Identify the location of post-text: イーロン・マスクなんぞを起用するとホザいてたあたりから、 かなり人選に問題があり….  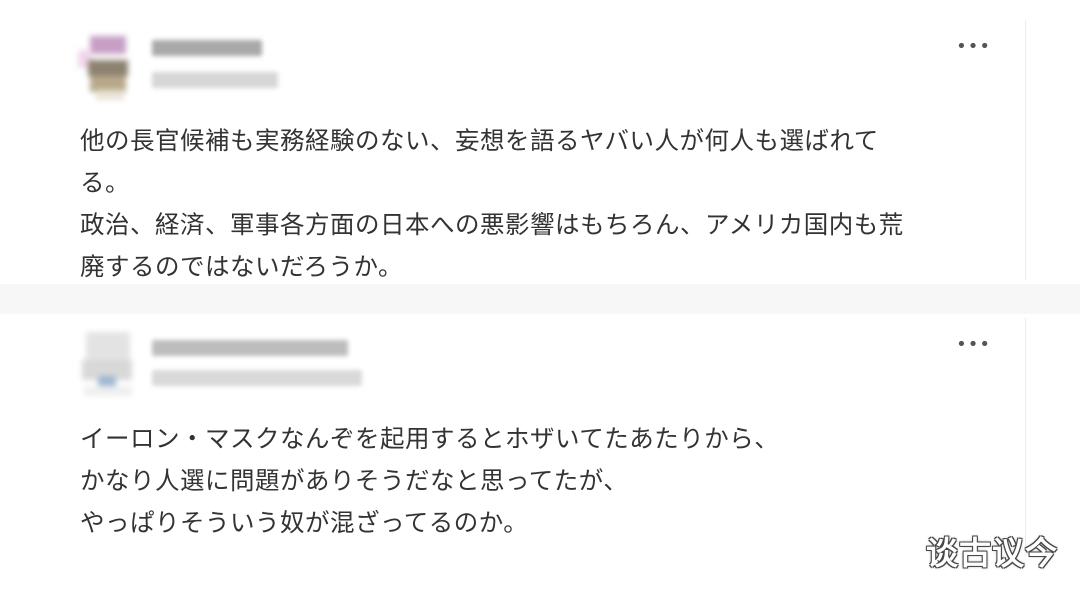
(429, 481).